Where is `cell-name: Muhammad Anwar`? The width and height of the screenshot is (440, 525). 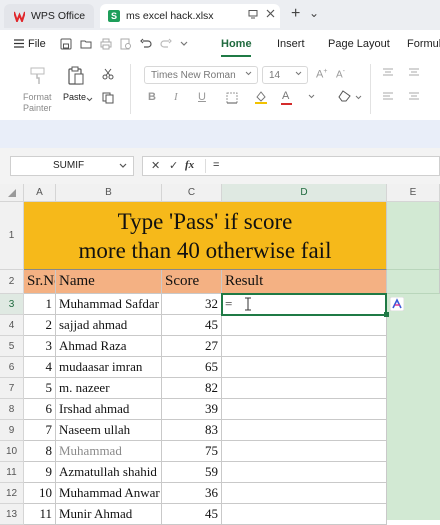
cell-name: Muhammad Anwar is located at coordinates (109, 493).